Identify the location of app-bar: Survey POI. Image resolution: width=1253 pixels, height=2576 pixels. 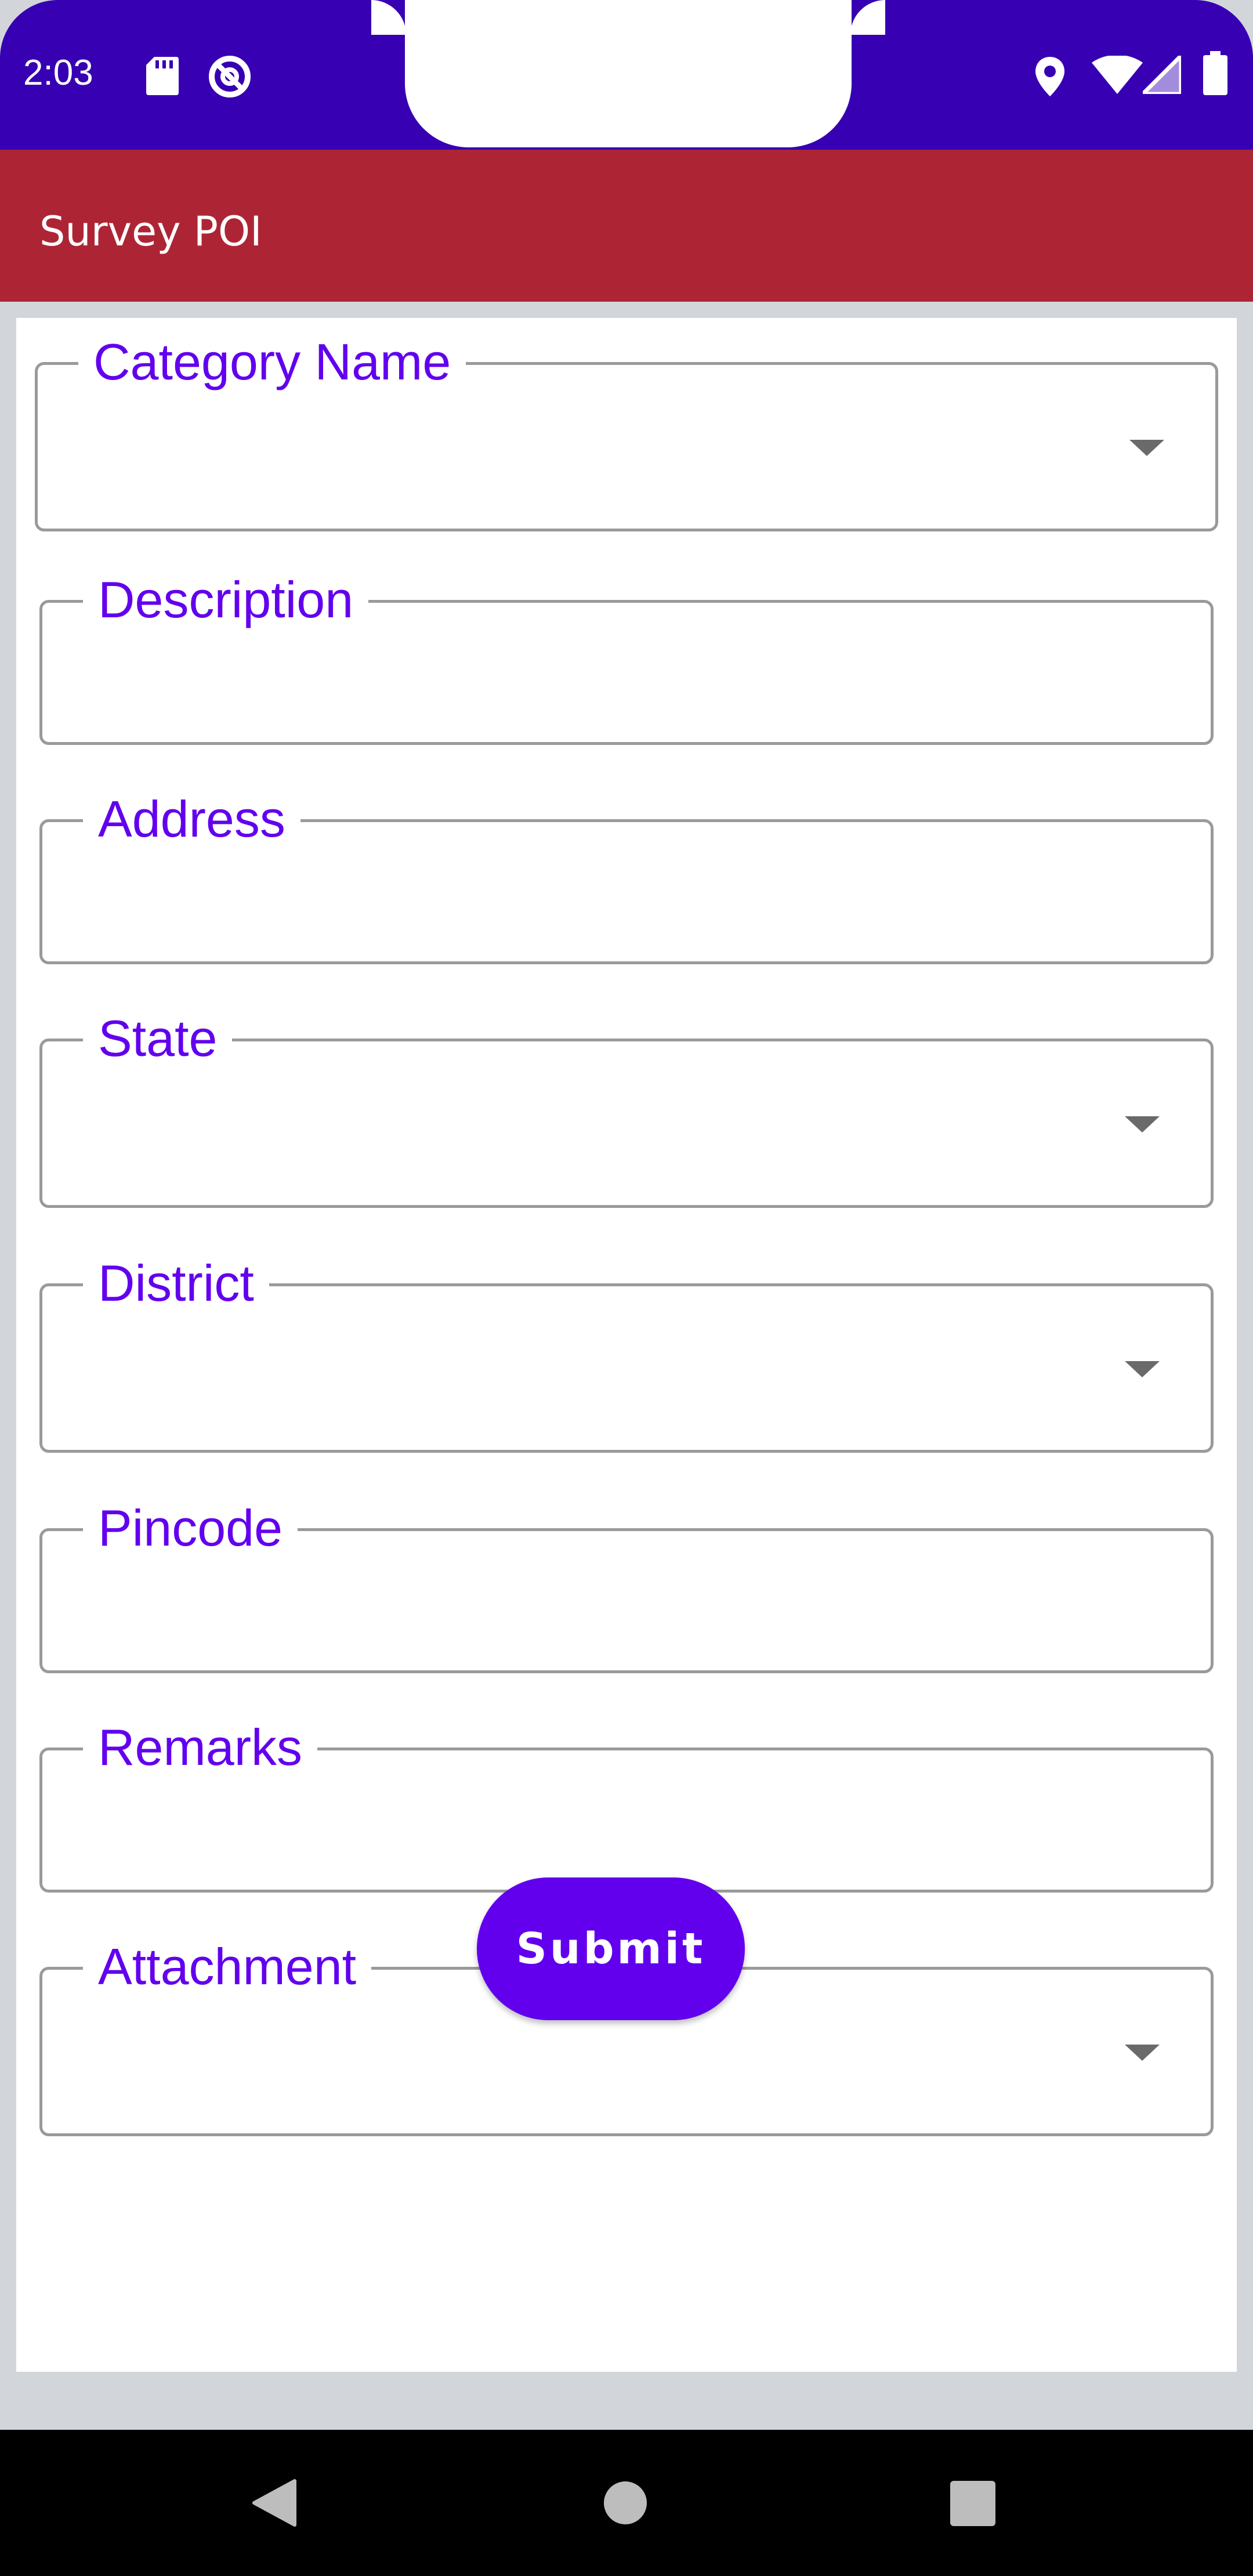
(626, 226).